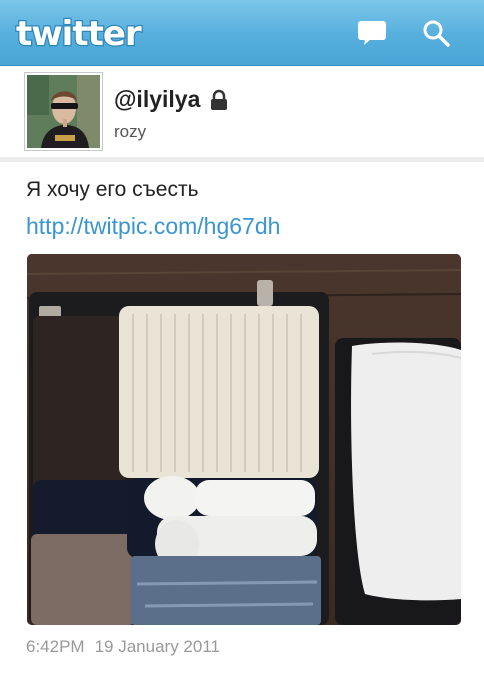 Image resolution: width=484 pixels, height=680 pixels. What do you see at coordinates (242, 159) in the screenshot?
I see `separator` at bounding box center [242, 159].